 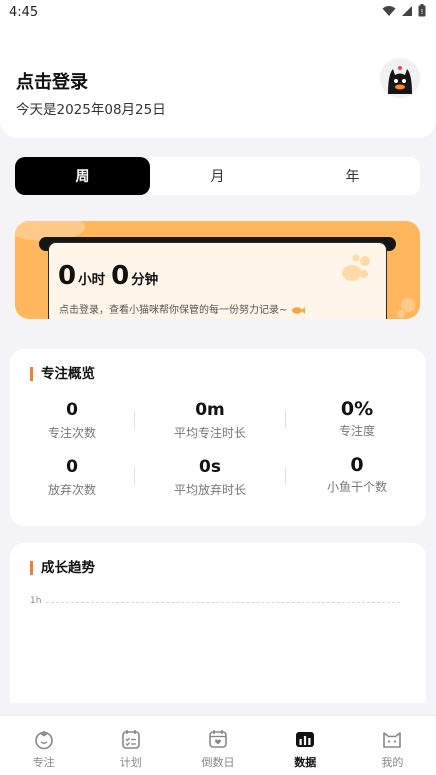 I want to click on nav-label: 专注, so click(x=43, y=762).